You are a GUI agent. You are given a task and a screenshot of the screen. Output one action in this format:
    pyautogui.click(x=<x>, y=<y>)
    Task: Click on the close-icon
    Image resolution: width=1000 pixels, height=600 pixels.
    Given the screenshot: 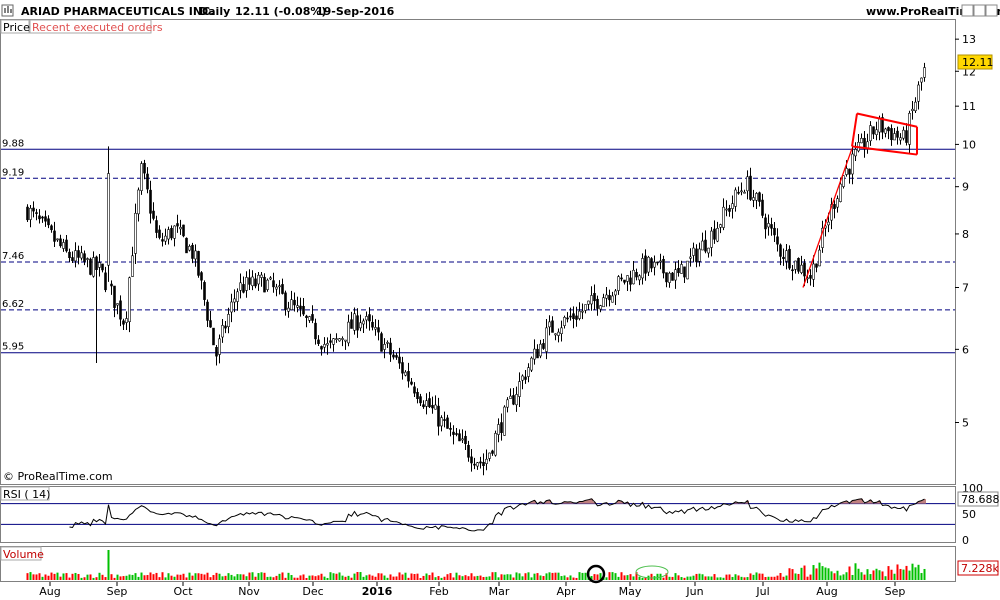 What is the action you would take?
    pyautogui.click(x=991, y=10)
    